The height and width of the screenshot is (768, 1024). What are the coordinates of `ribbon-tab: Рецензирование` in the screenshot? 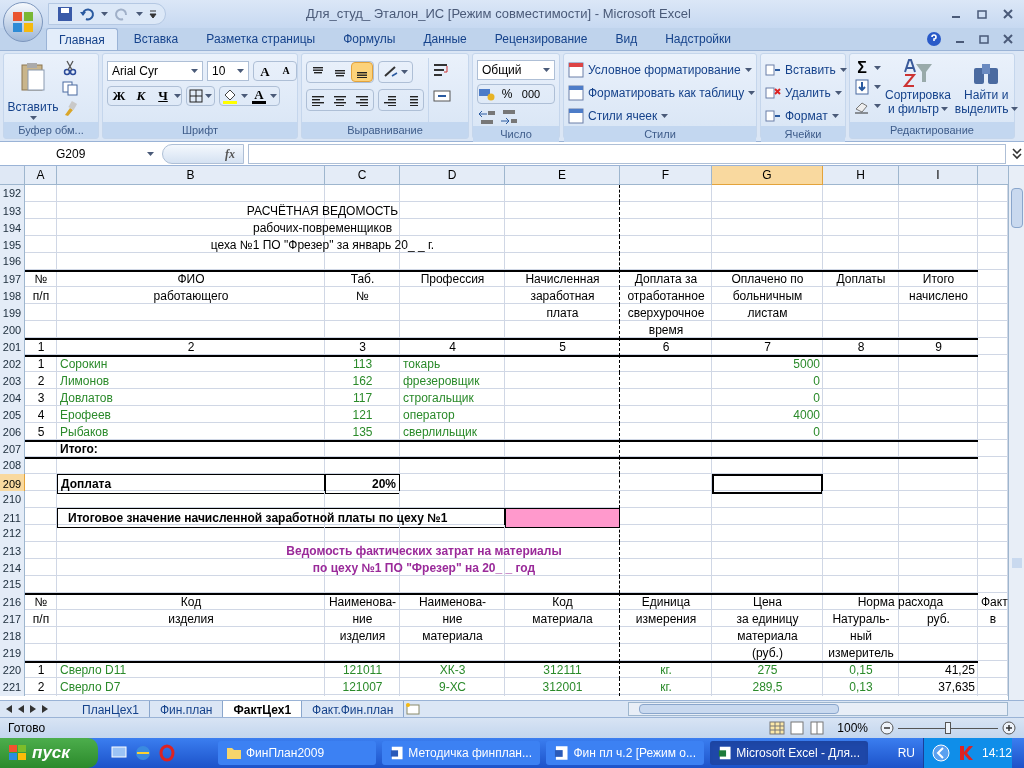 It's located at (541, 39).